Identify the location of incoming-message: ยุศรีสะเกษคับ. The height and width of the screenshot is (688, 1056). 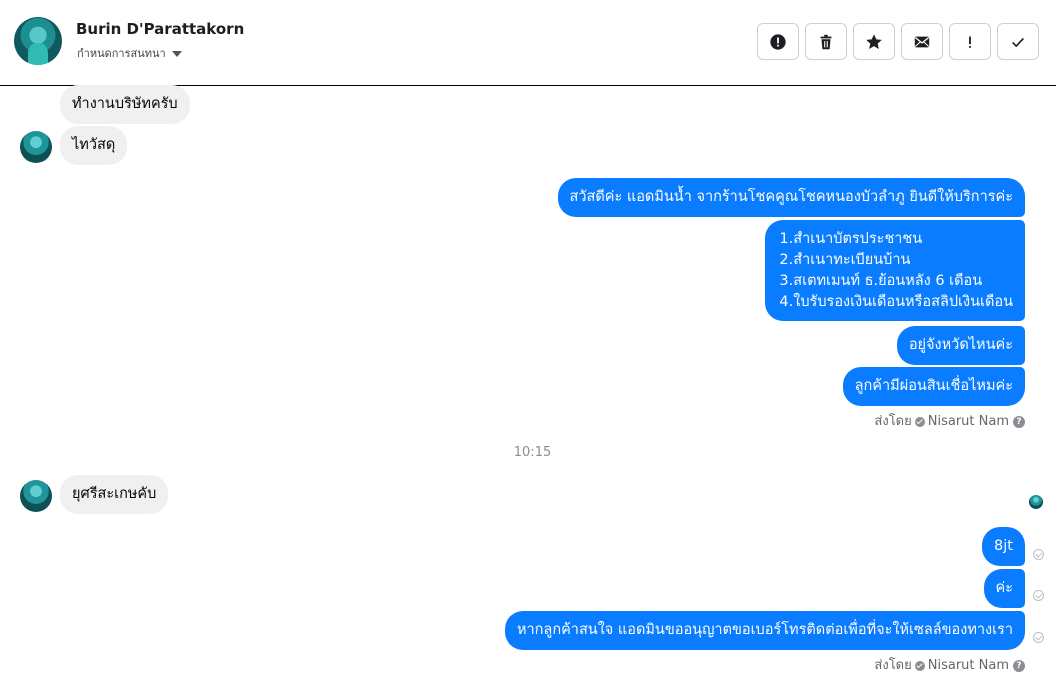
(114, 494).